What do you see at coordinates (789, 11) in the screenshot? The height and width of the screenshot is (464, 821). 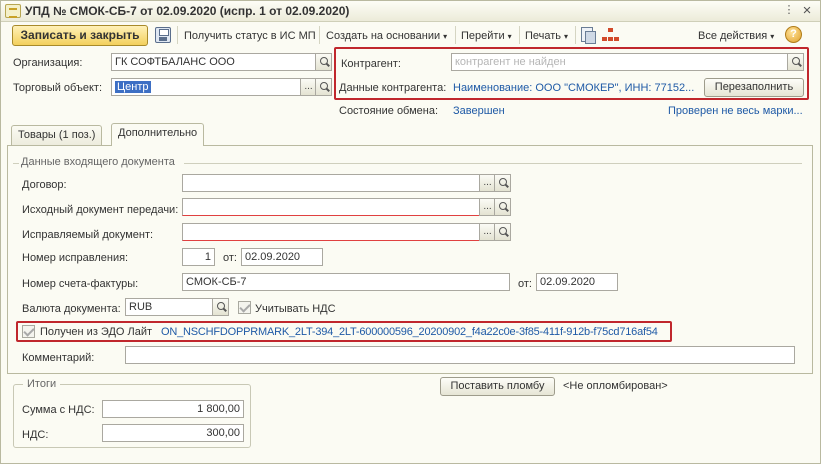 I see `menu-icon: ⋮` at bounding box center [789, 11].